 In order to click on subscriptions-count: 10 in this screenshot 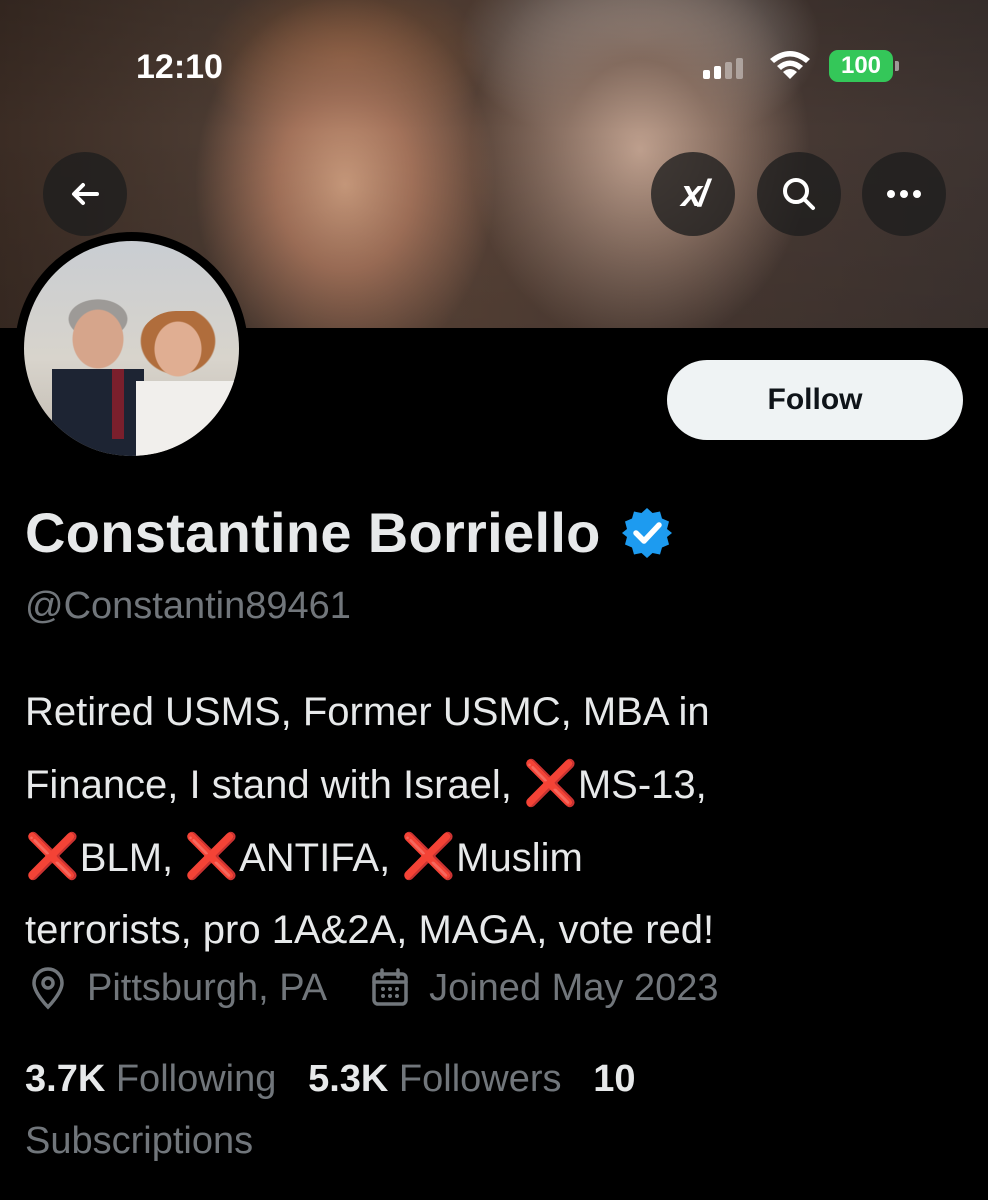, I will do `click(614, 1079)`.